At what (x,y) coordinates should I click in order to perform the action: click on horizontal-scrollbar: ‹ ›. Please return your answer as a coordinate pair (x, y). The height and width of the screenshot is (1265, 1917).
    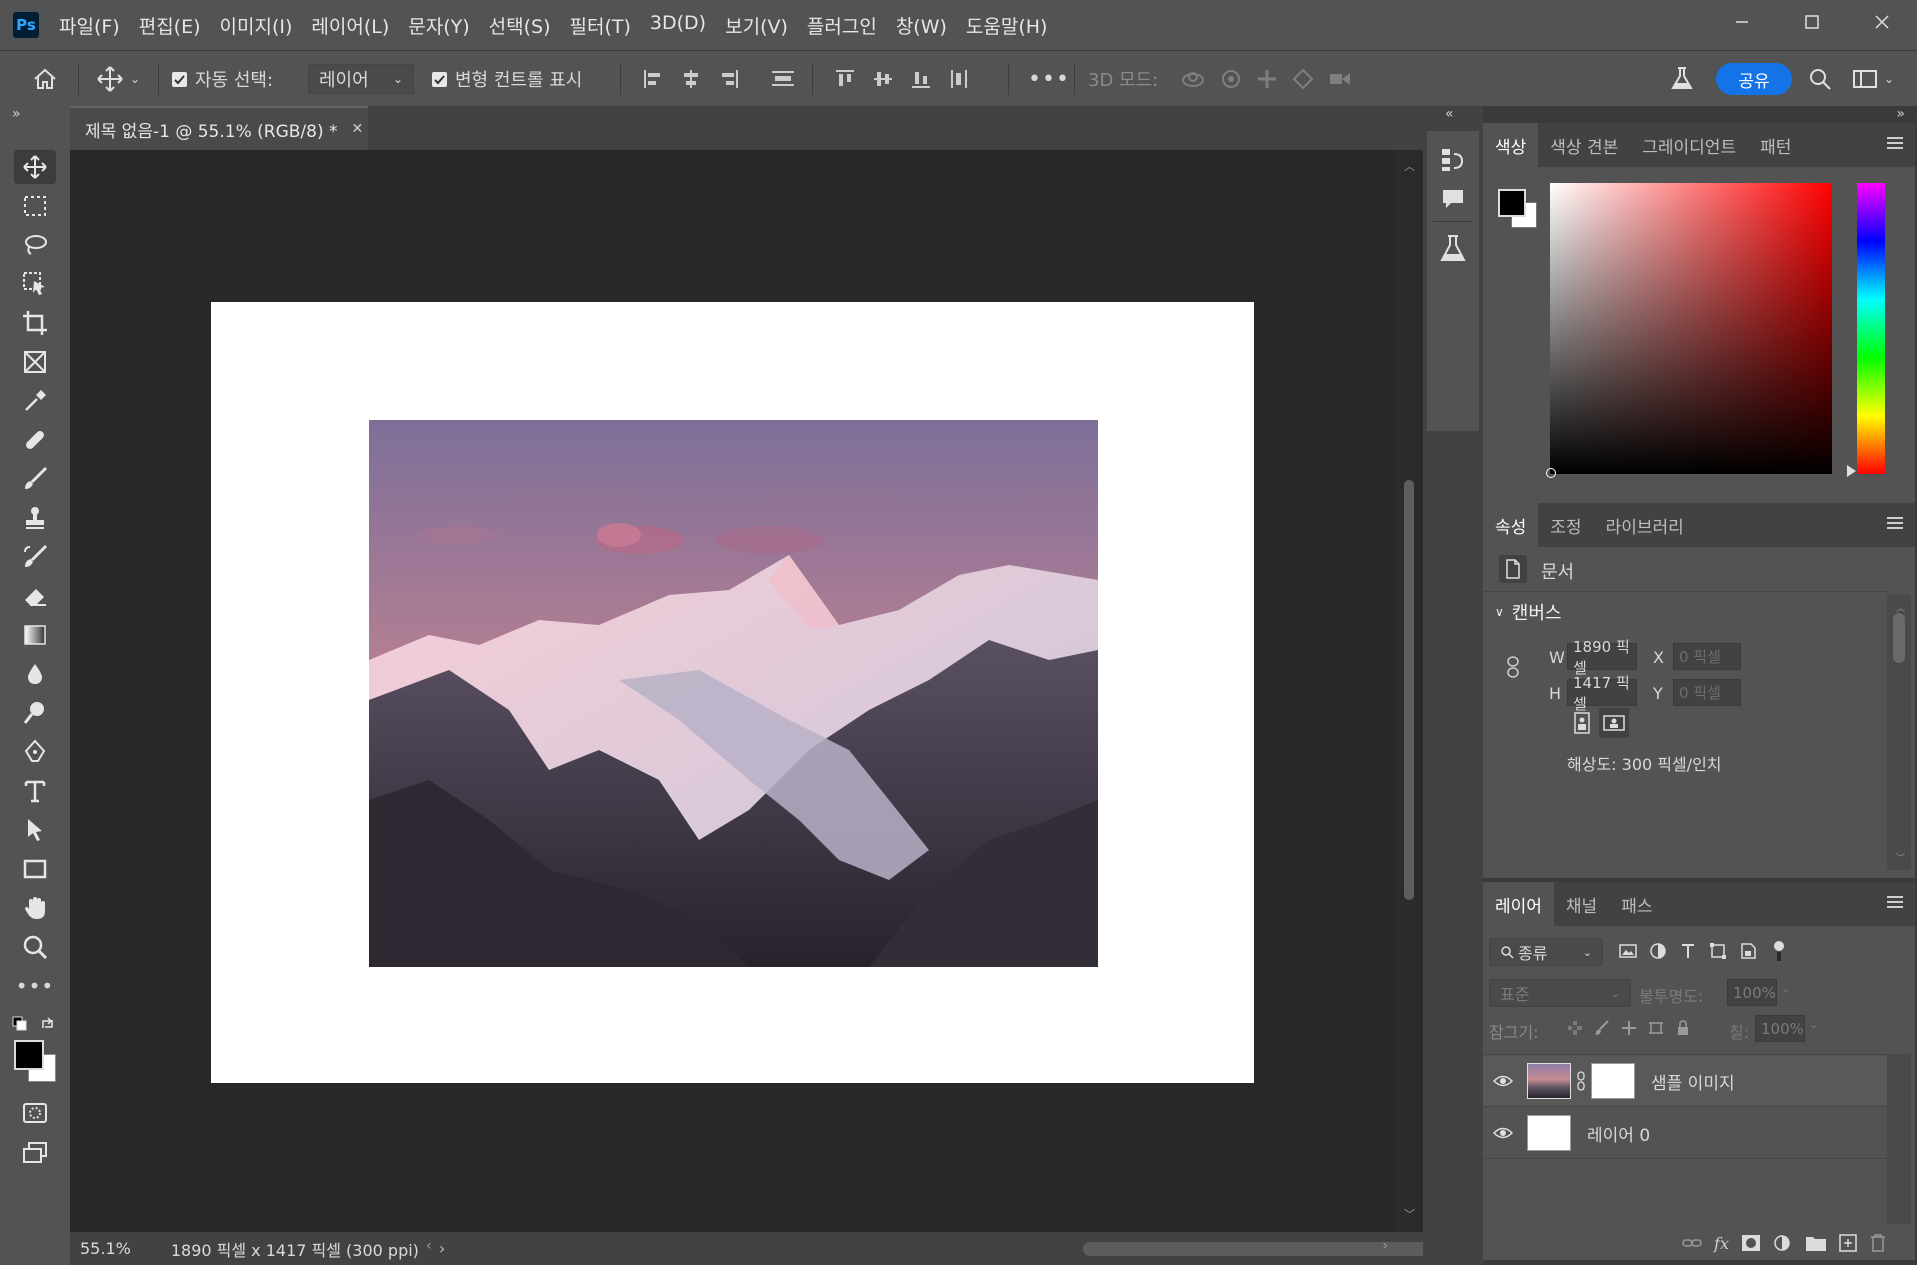
    Looking at the image, I should click on (934, 1248).